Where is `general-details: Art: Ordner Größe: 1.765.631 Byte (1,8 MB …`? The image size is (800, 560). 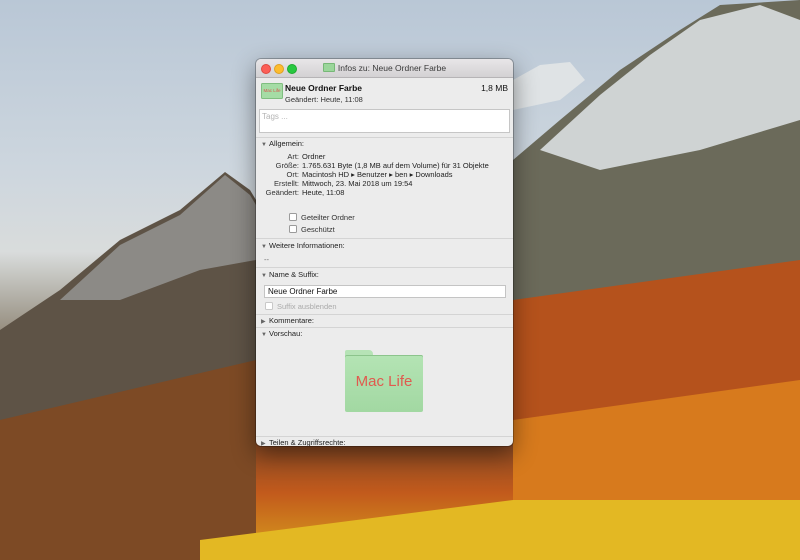 general-details: Art: Ordner Größe: 1.765.631 Byte (1,8 MB … is located at coordinates (384, 173).